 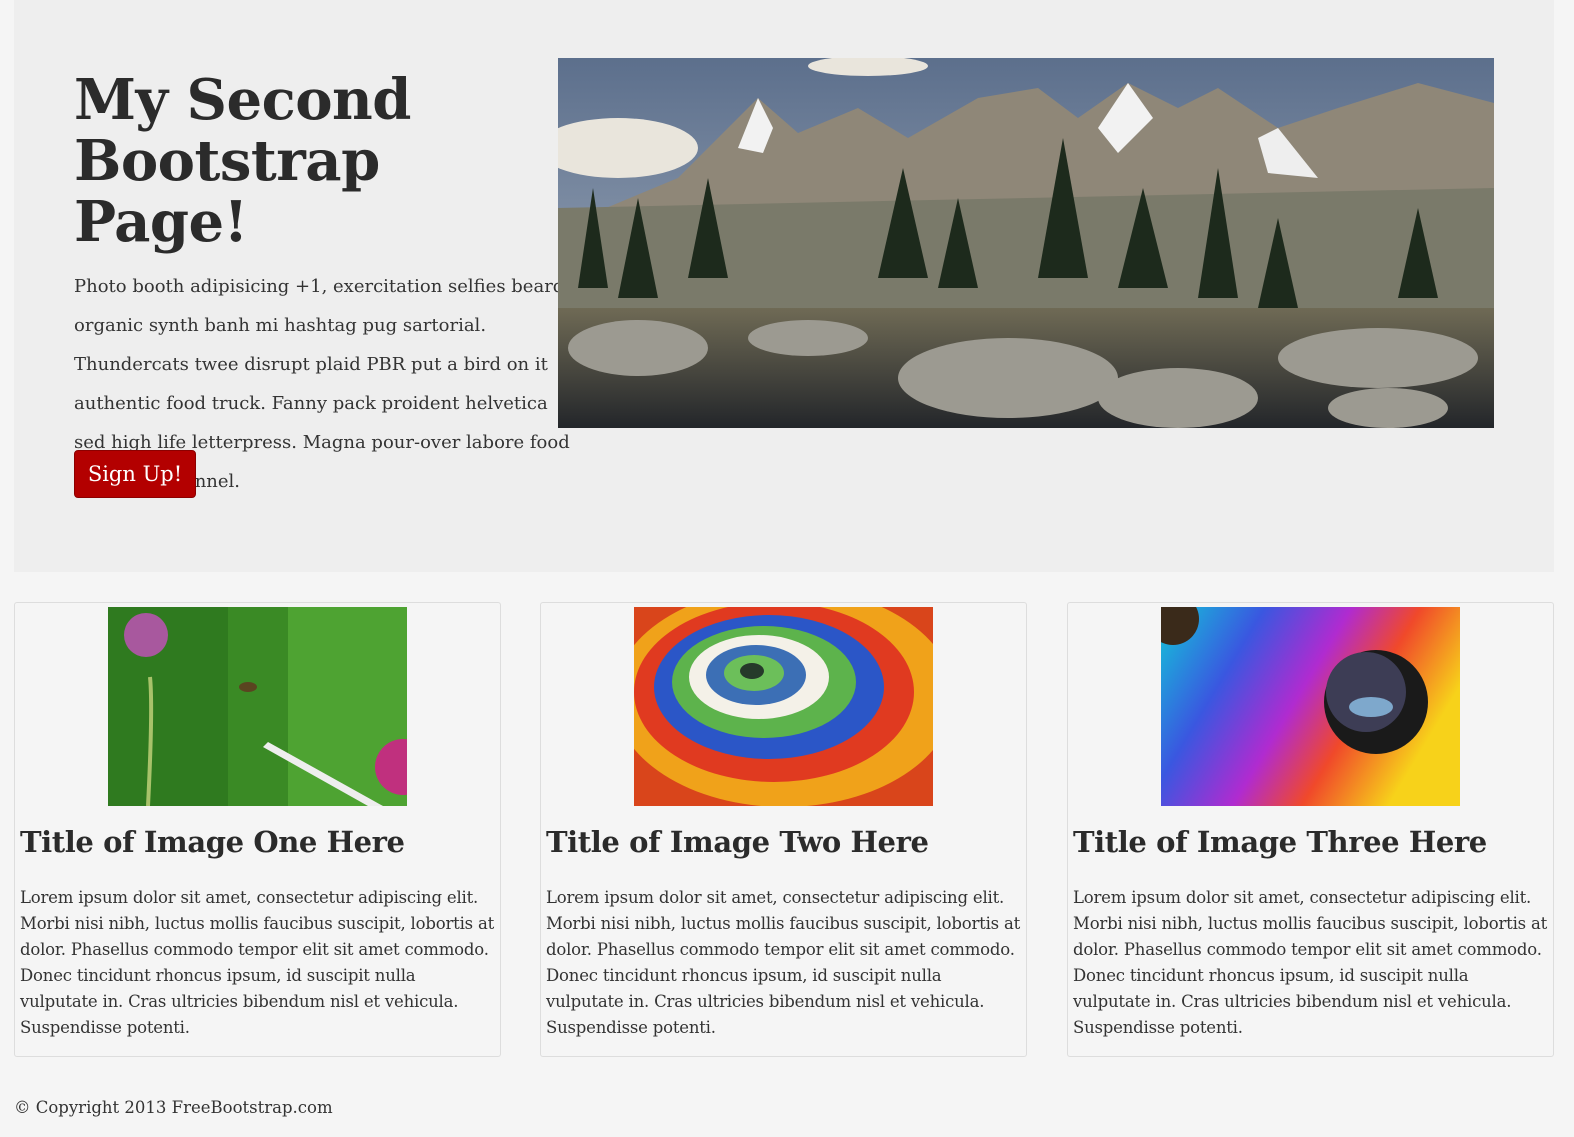 I want to click on droplet-image, so click(x=1310, y=706).